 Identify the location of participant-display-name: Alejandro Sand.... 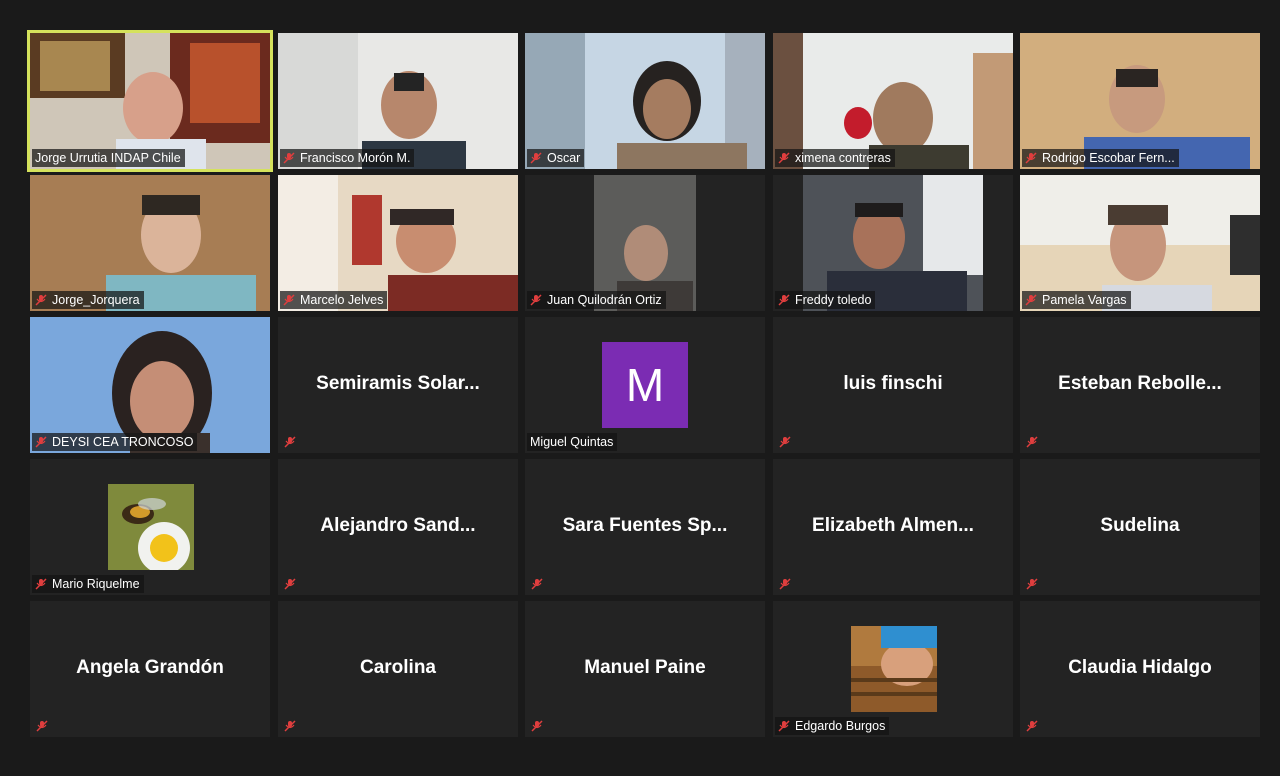
(398, 525).